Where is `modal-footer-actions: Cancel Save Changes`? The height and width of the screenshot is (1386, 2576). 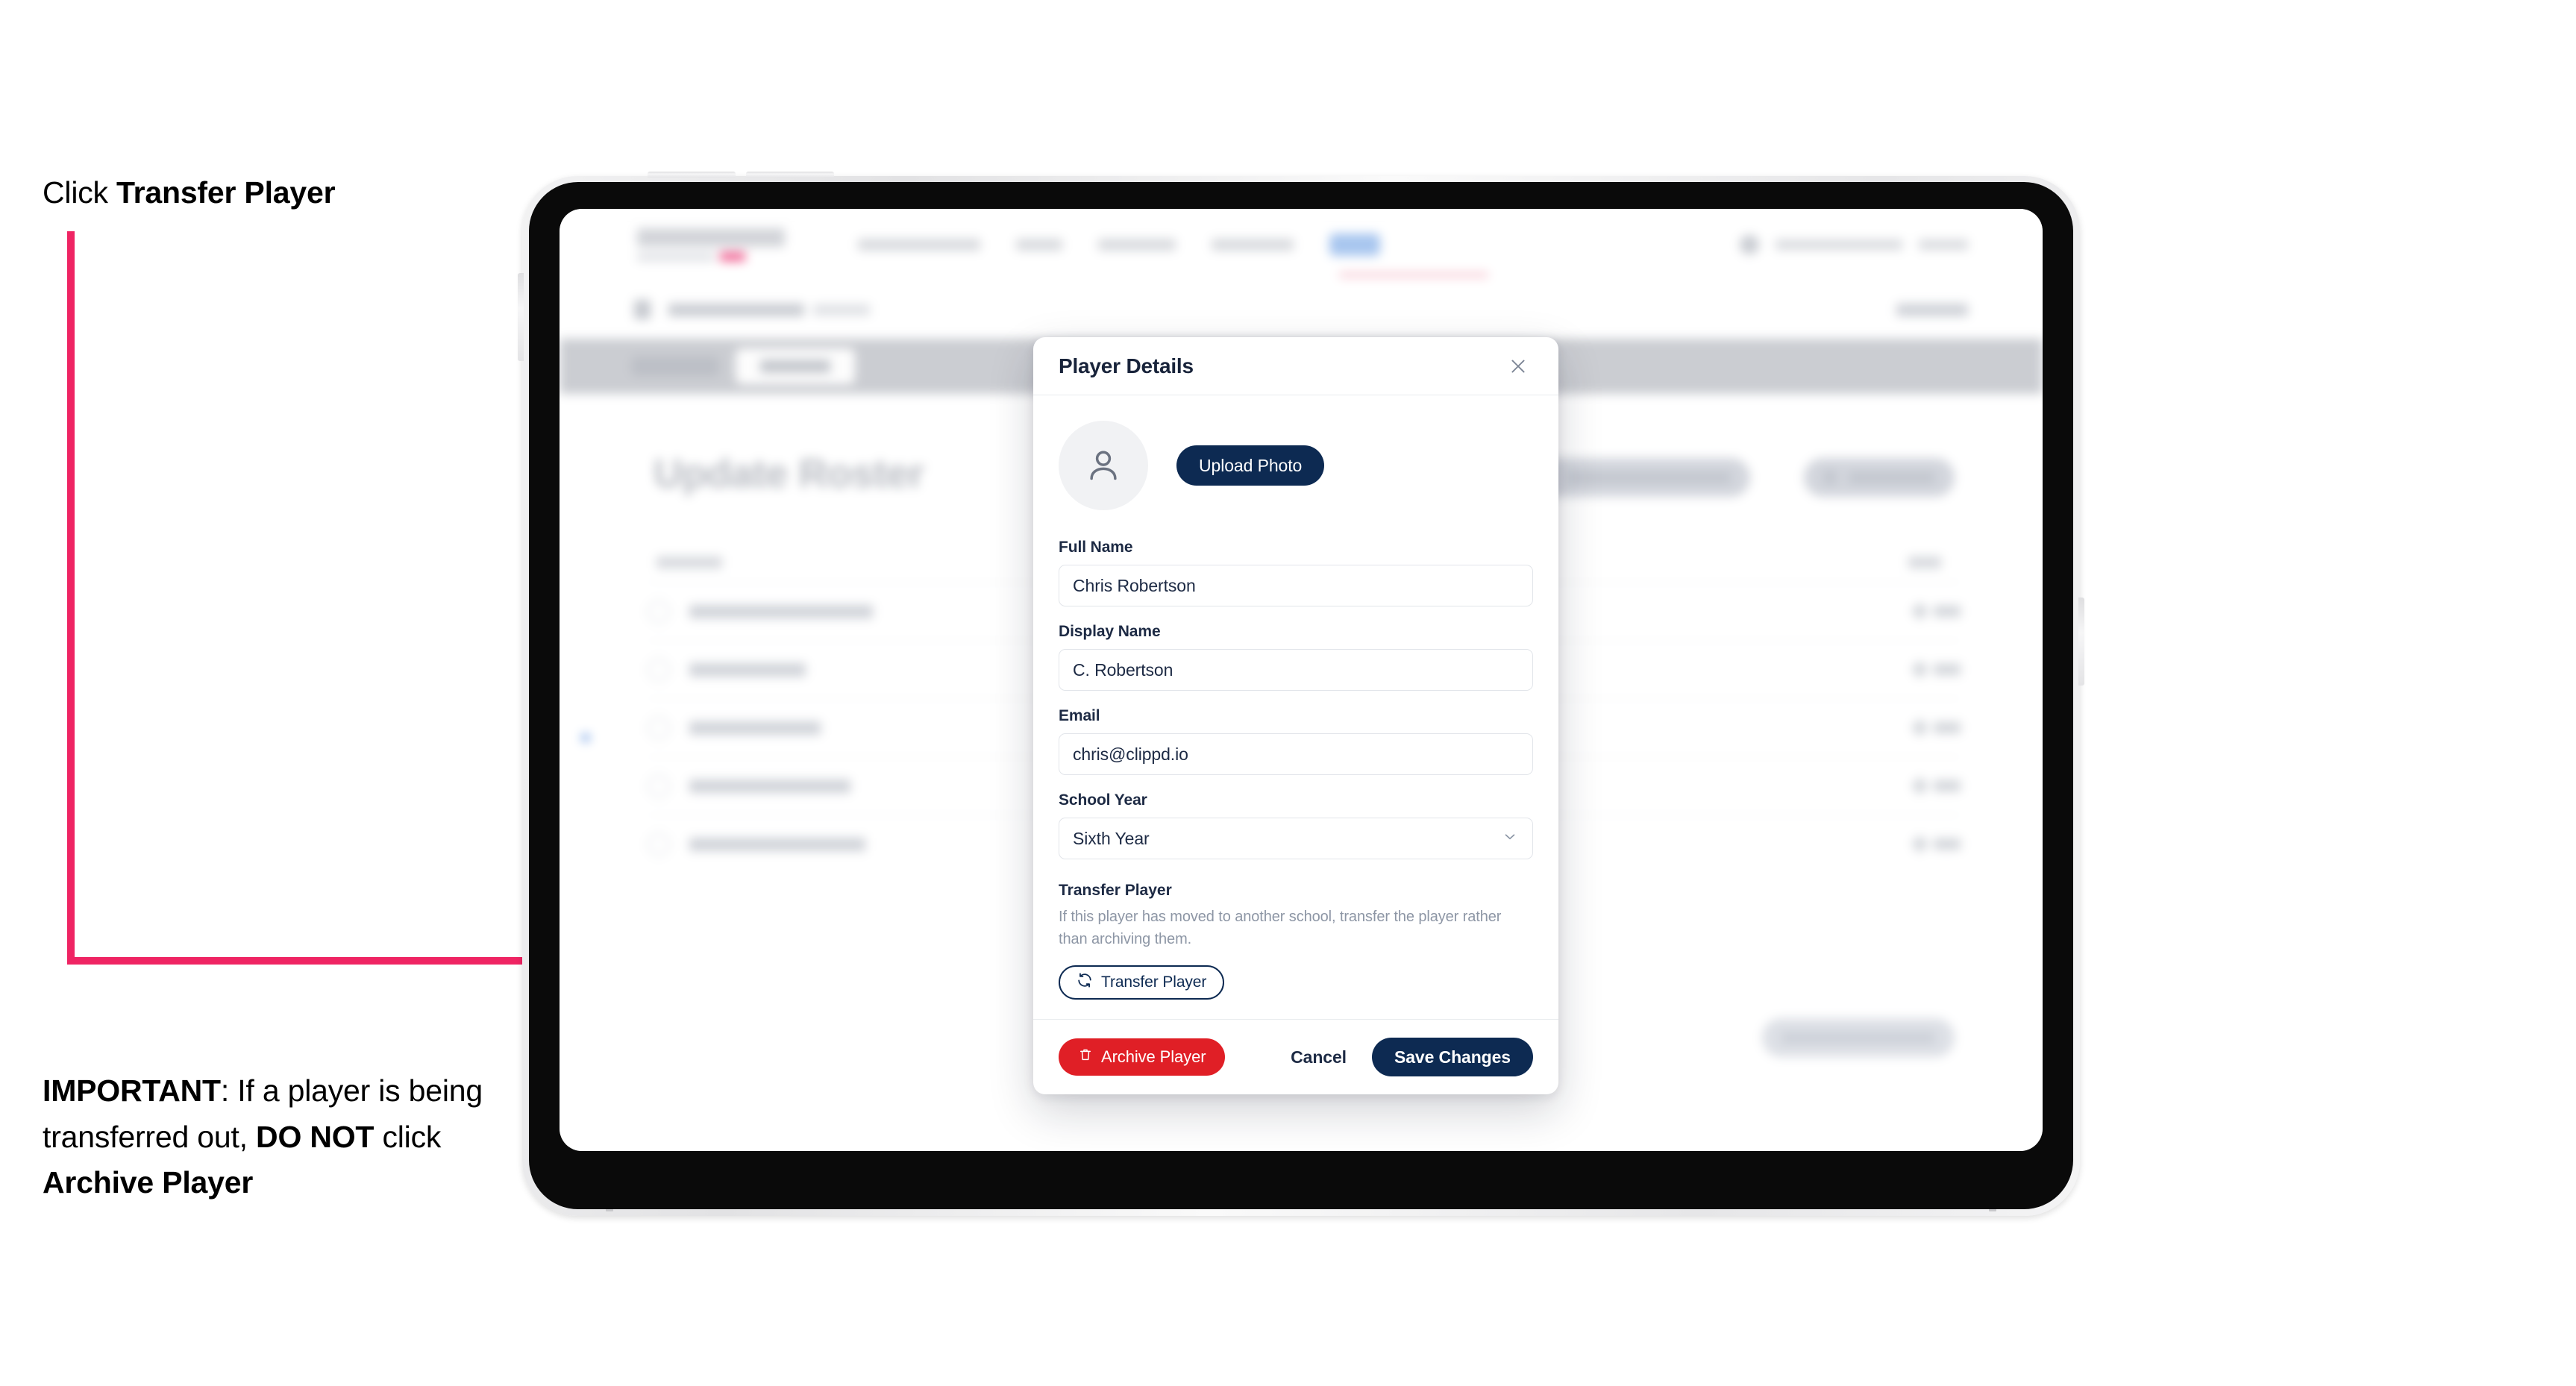
modal-footer-actions: Cancel Save Changes is located at coordinates (1412, 1057).